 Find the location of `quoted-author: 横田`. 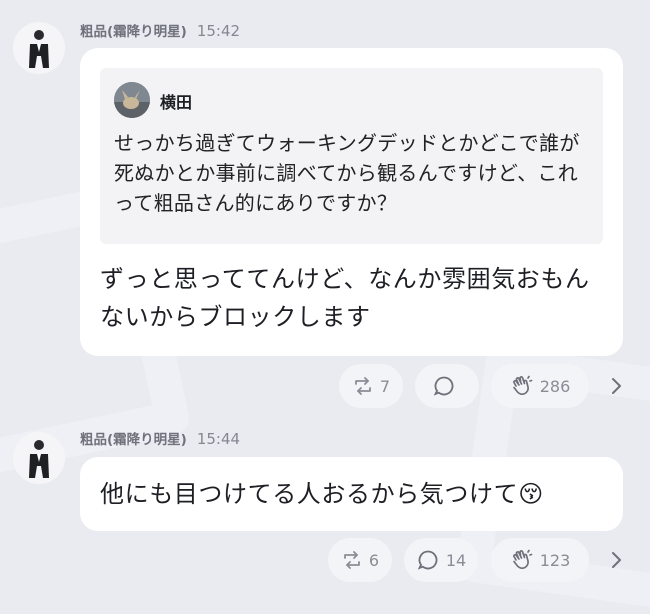

quoted-author: 横田 is located at coordinates (176, 102).